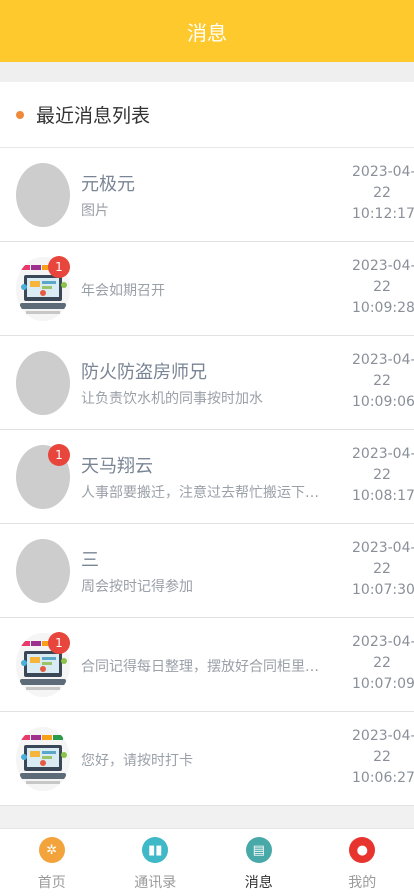 The image size is (414, 896). I want to click on message-row: 1 年会如期召开 2023-04- 22 10:09:28.3, so click(207, 289).